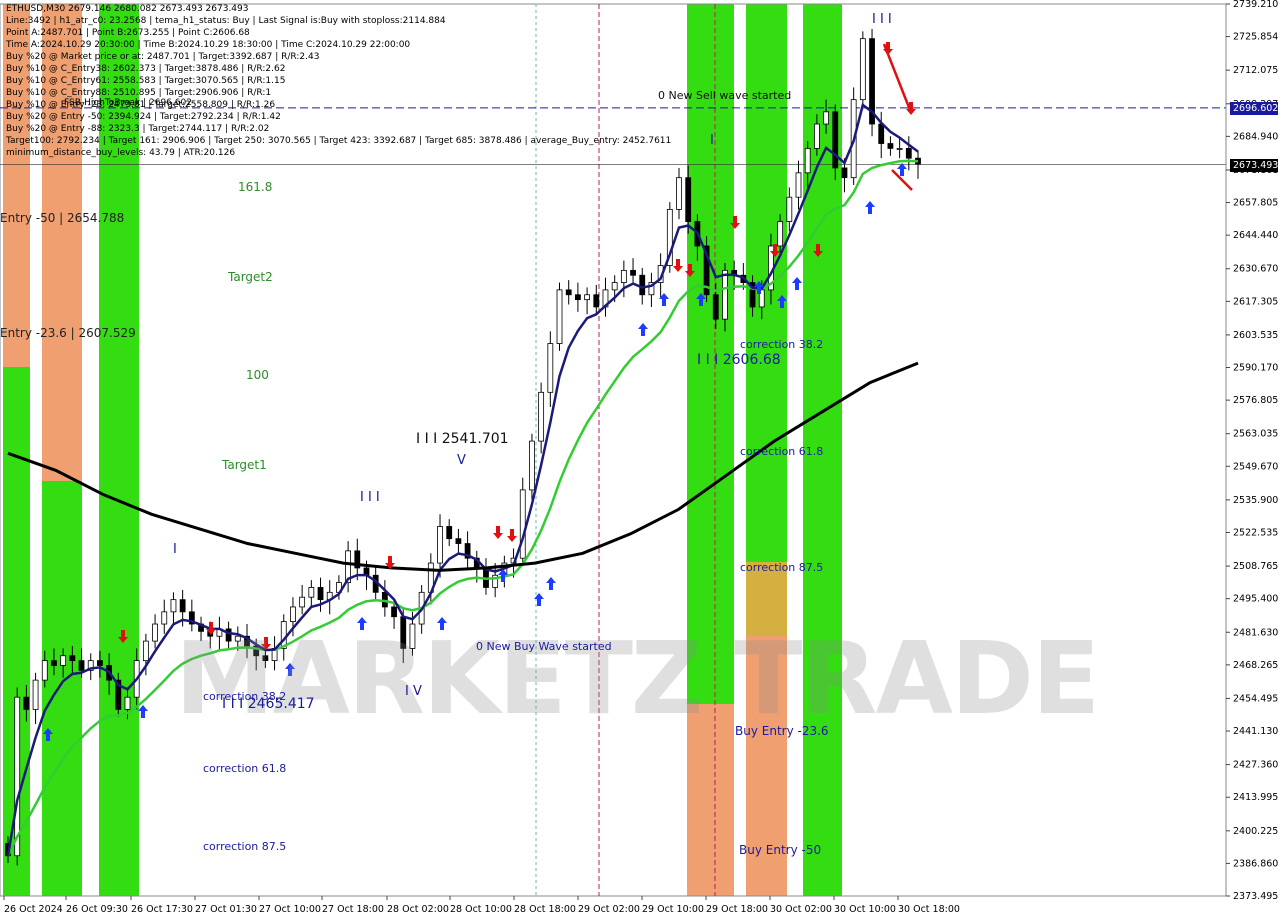 The image size is (1280, 920). Describe the element at coordinates (244, 465) in the screenshot. I see `target1-label: Target1` at that location.